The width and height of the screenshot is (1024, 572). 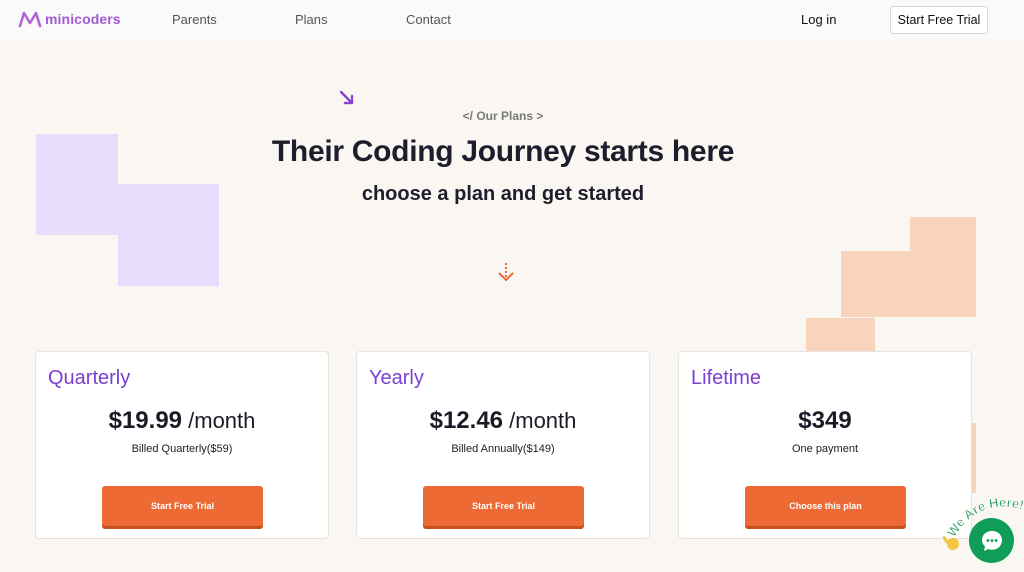 What do you see at coordinates (825, 506) in the screenshot?
I see `choose-plan-button: Choose this plan` at bounding box center [825, 506].